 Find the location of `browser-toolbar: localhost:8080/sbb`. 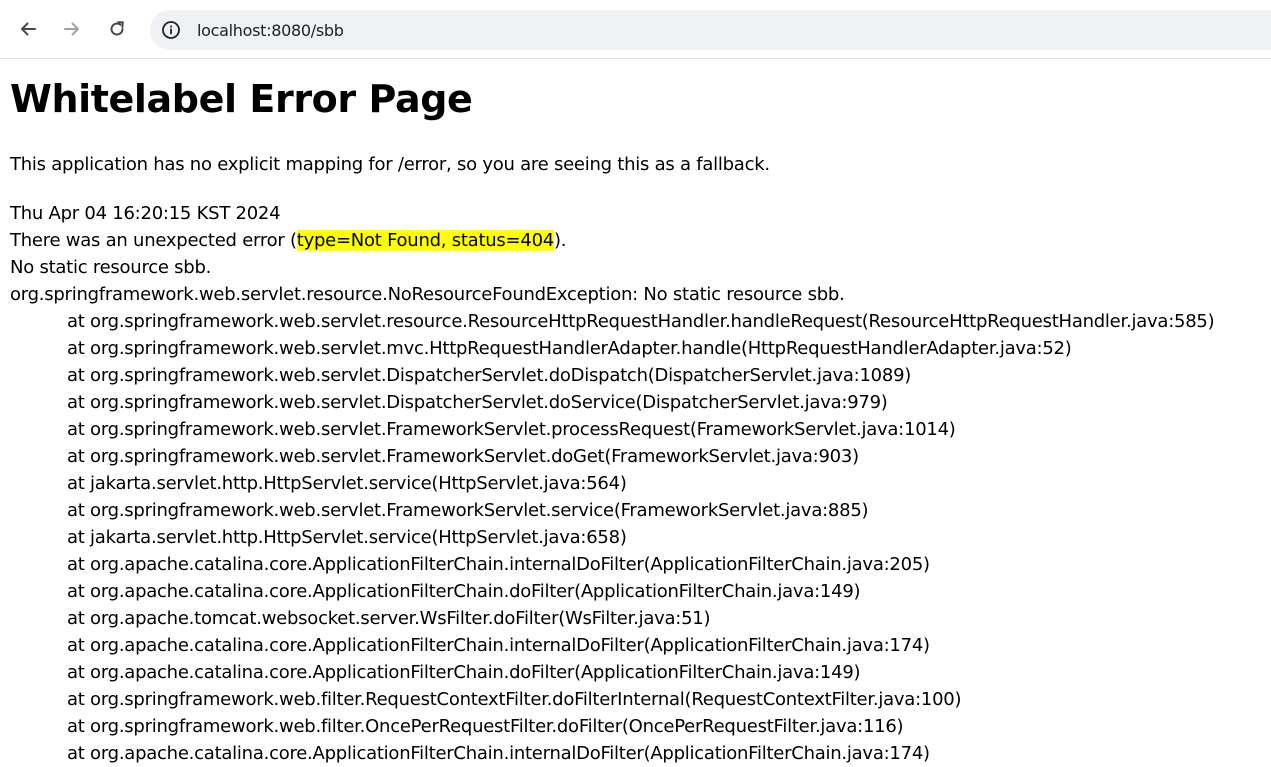

browser-toolbar: localhost:8080/sbb is located at coordinates (635, 29).